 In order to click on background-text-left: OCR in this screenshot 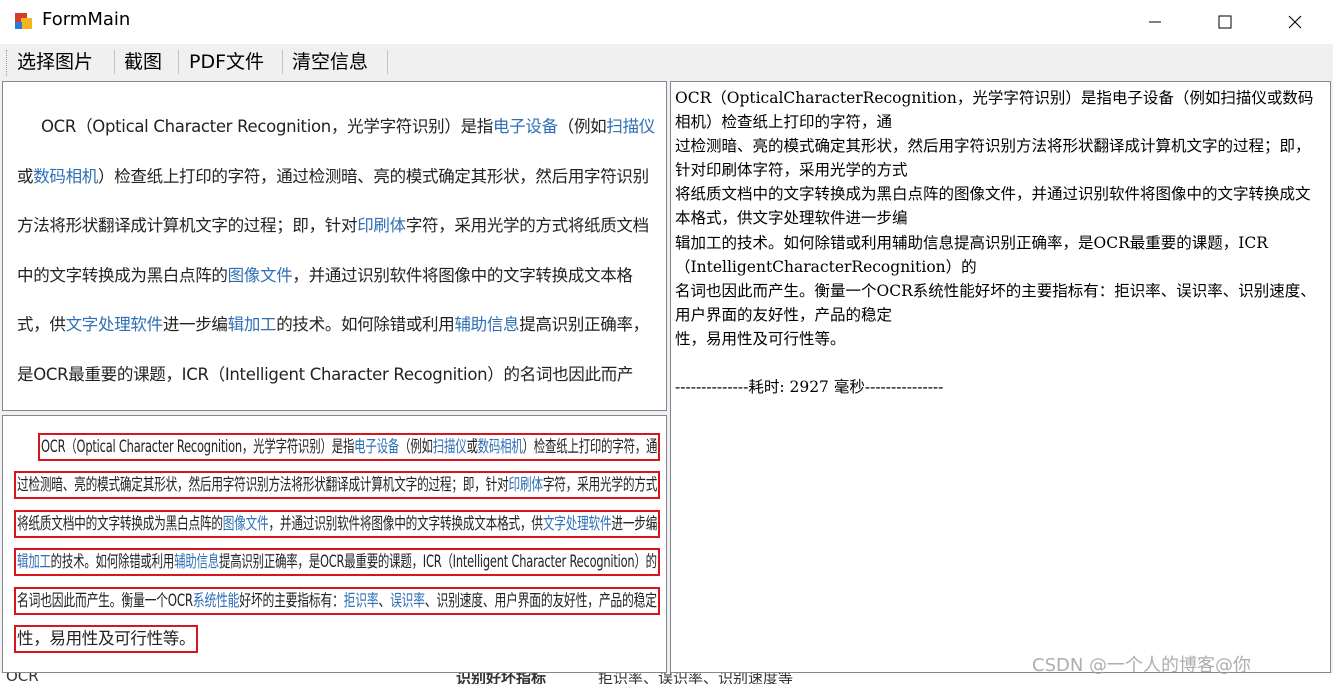, I will do `click(22, 678)`.